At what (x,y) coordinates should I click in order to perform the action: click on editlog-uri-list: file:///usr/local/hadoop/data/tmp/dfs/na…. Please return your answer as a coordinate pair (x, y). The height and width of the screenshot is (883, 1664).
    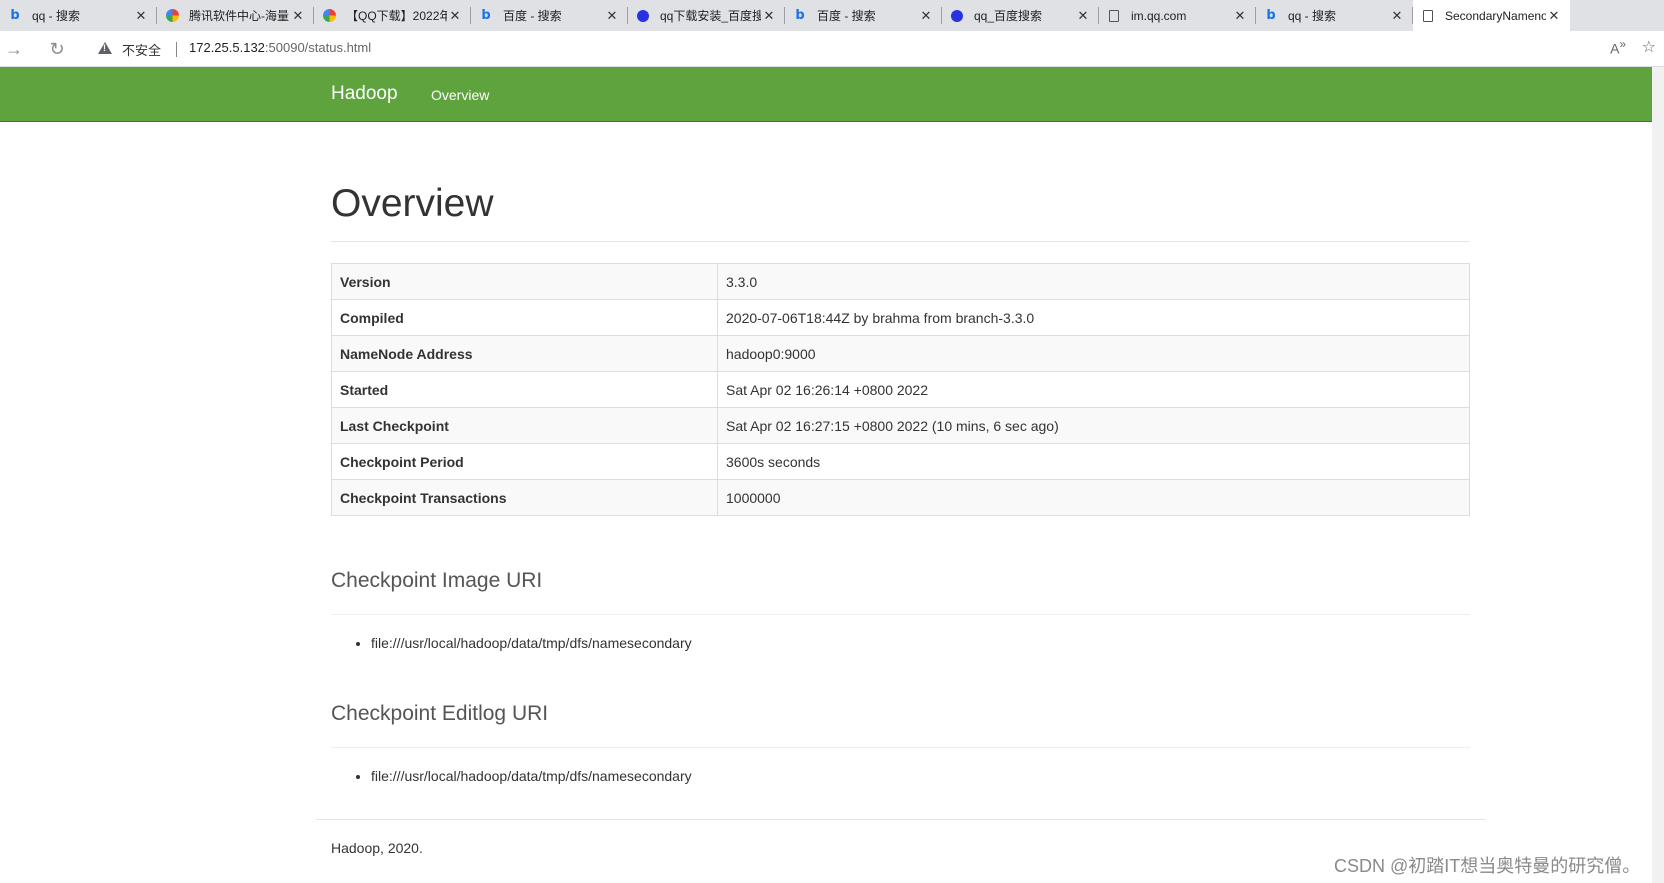
    Looking at the image, I should click on (511, 776).